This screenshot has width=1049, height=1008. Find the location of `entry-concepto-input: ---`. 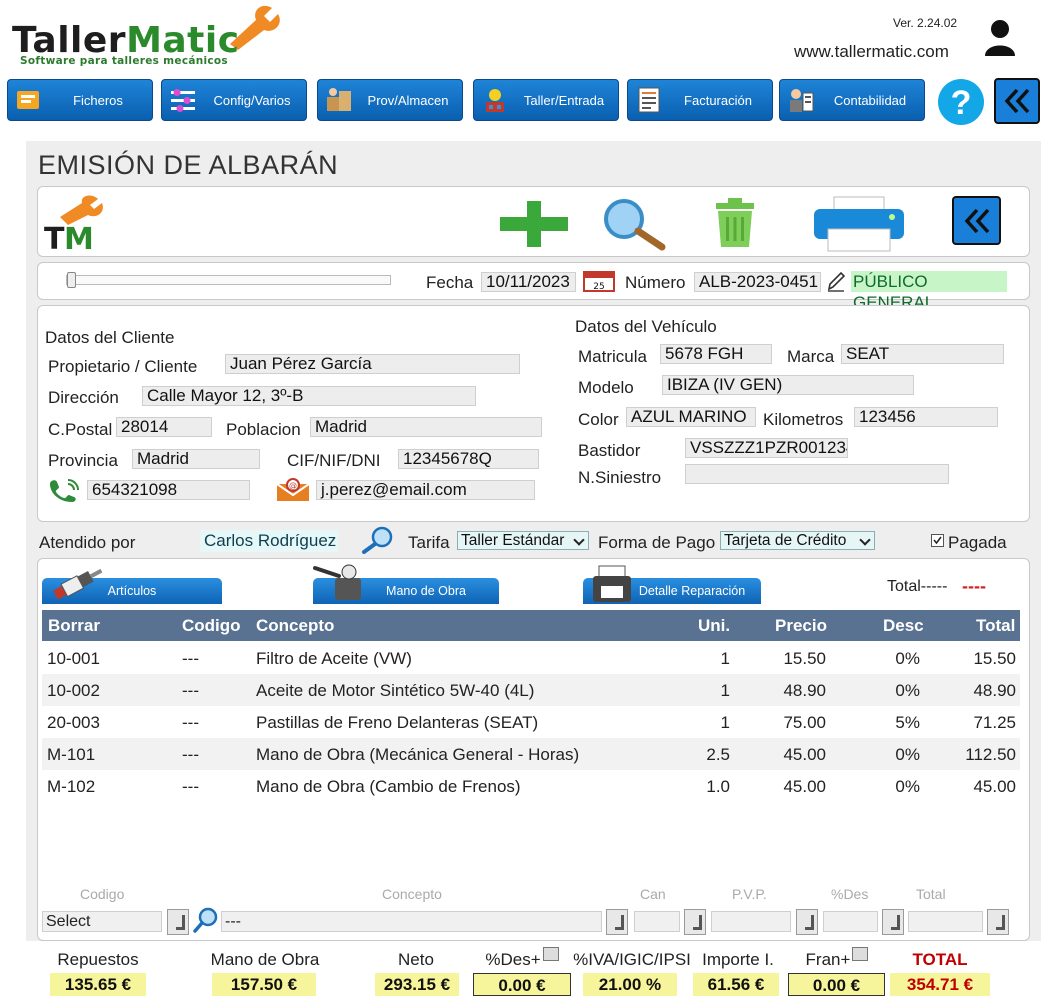

entry-concepto-input: --- is located at coordinates (411, 921).